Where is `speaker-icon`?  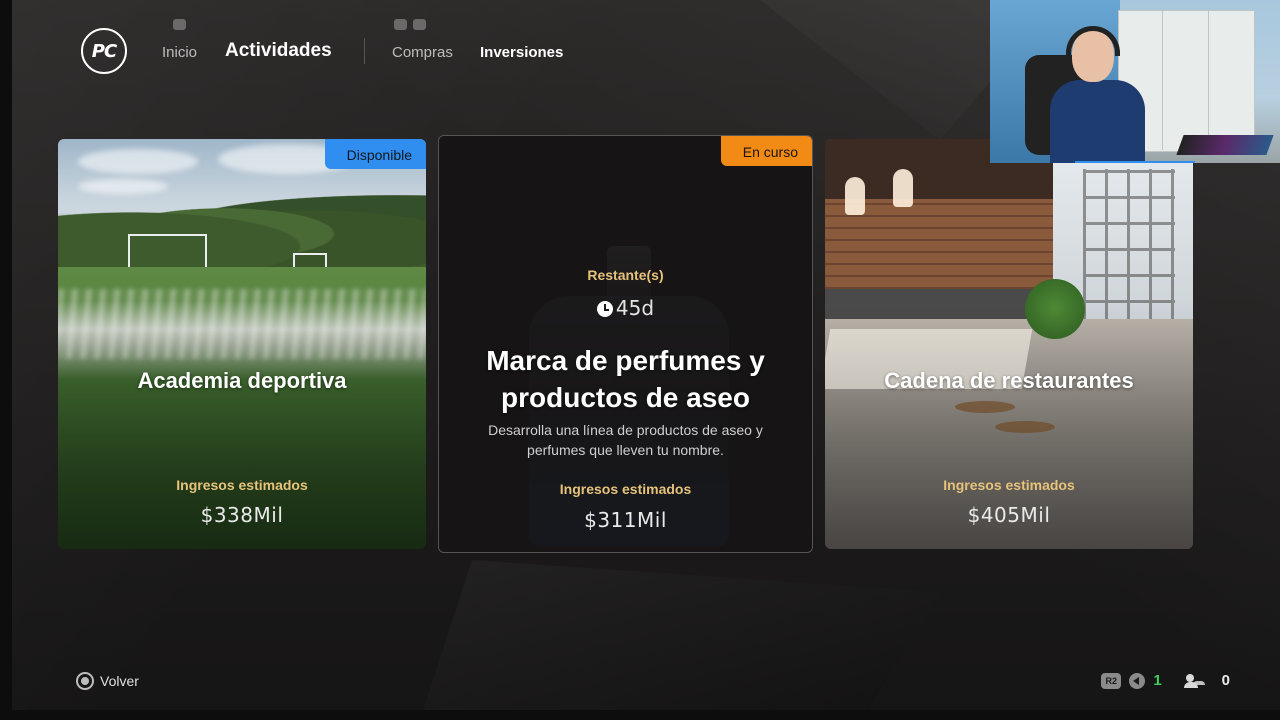
speaker-icon is located at coordinates (1137, 680).